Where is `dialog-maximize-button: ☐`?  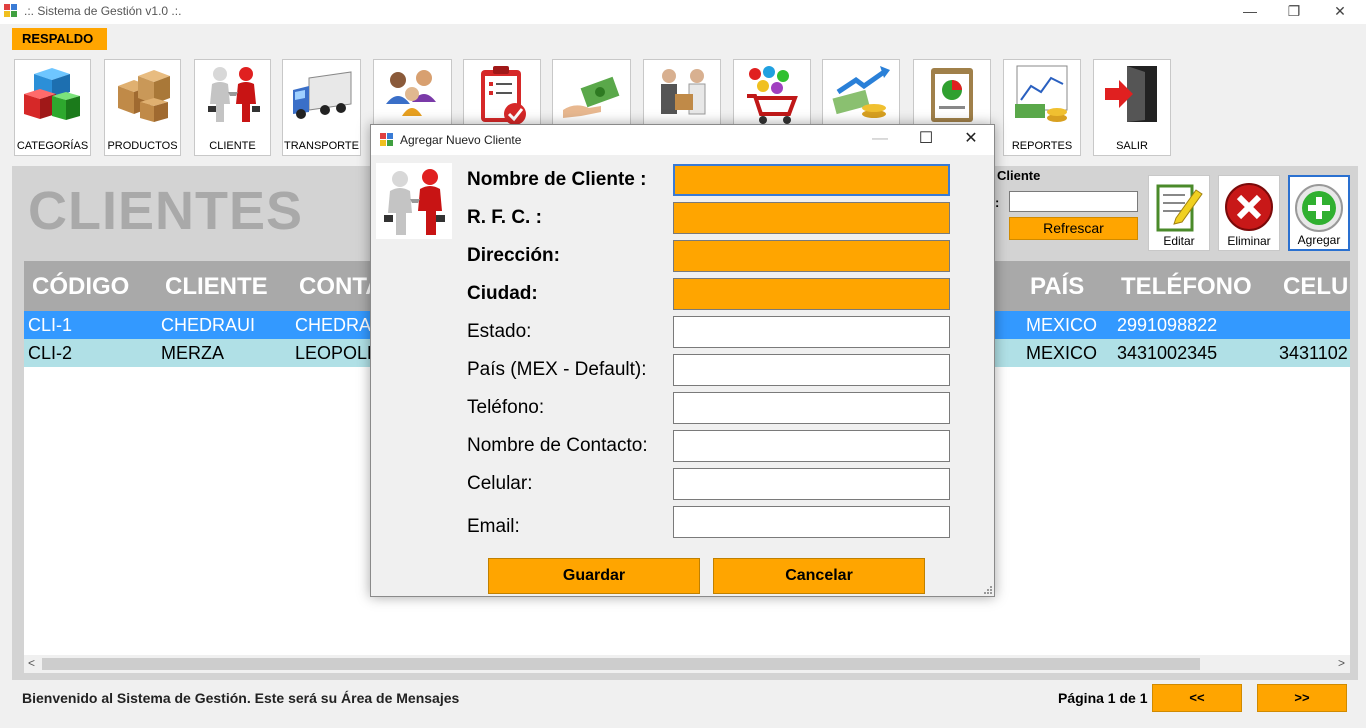
dialog-maximize-button: ☐ is located at coordinates (926, 140).